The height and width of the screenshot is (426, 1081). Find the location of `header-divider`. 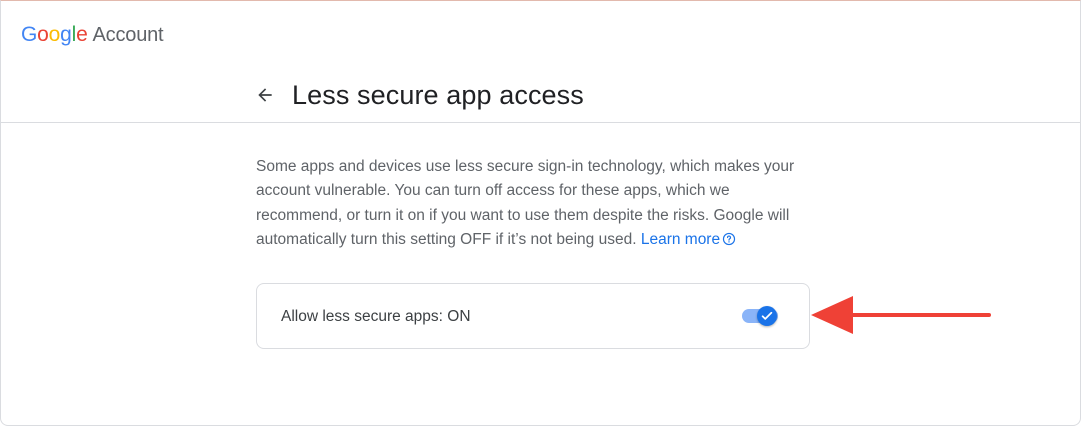

header-divider is located at coordinates (541, 122).